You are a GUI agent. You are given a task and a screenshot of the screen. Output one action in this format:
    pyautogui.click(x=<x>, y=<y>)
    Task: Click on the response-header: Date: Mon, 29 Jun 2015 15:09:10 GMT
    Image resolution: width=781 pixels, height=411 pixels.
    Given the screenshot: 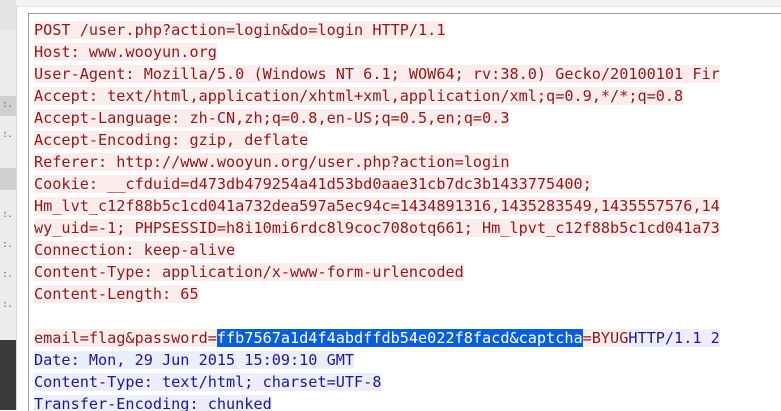 What is the action you would take?
    pyautogui.click(x=194, y=360)
    